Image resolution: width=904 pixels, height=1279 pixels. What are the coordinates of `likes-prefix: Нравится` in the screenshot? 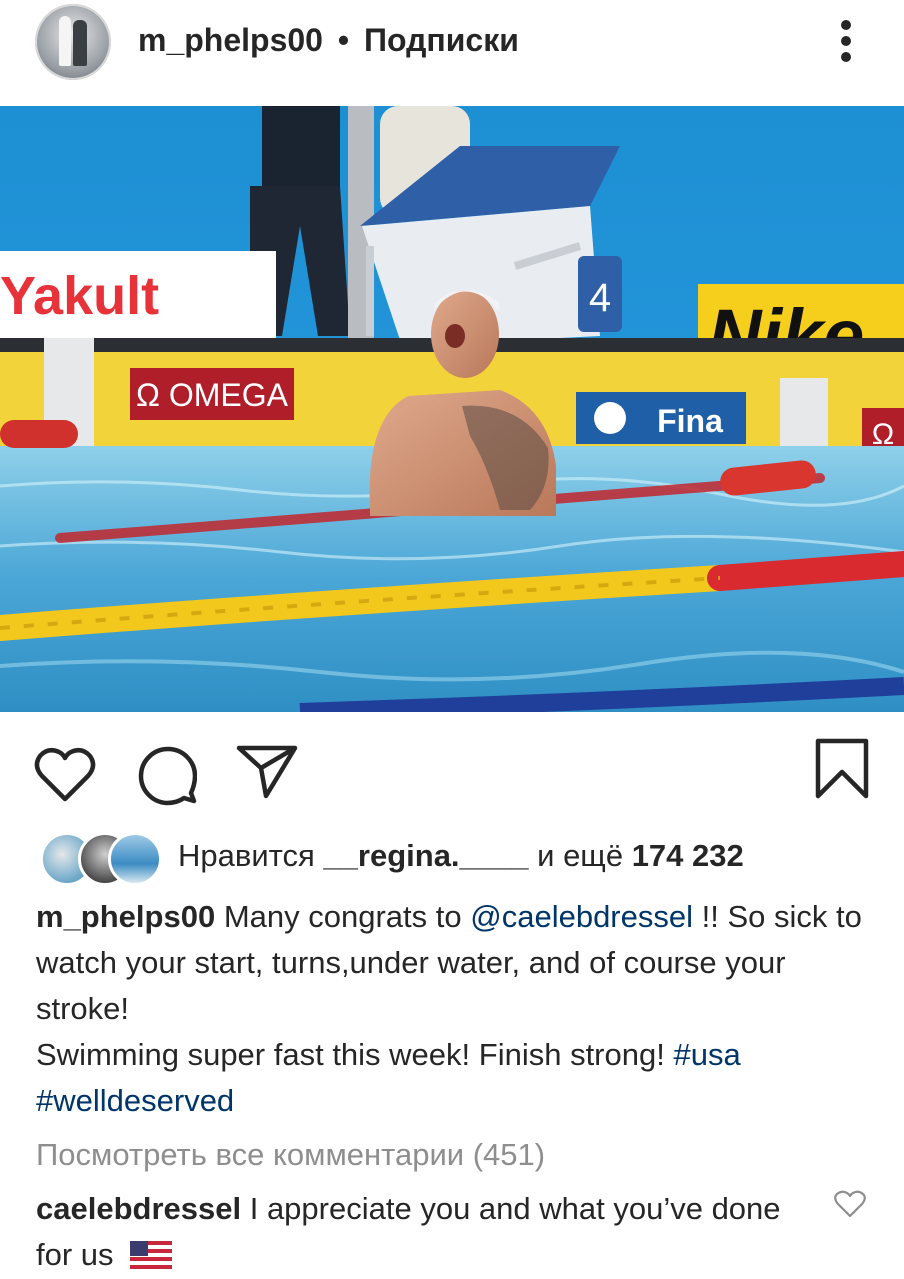 It's located at (246, 855).